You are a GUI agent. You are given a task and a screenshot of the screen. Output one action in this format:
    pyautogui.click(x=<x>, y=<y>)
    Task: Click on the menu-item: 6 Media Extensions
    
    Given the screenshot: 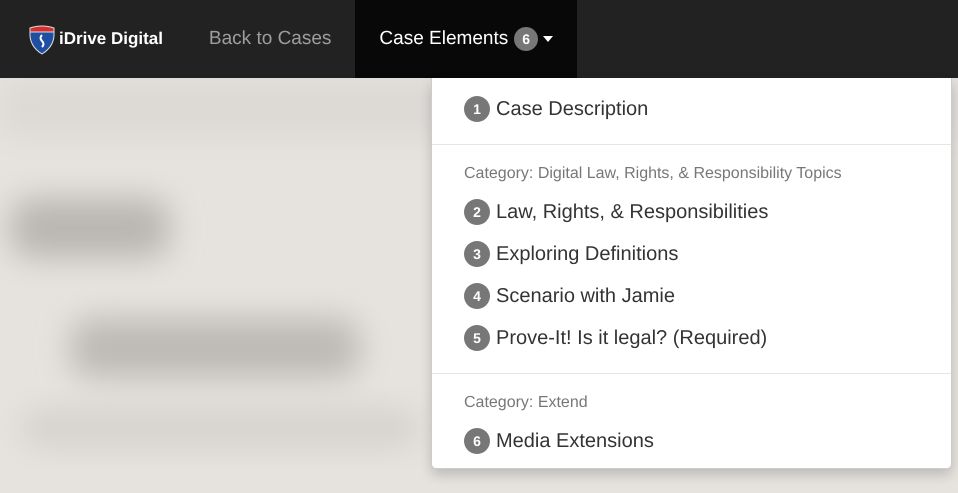 What is the action you would take?
    pyautogui.click(x=691, y=441)
    